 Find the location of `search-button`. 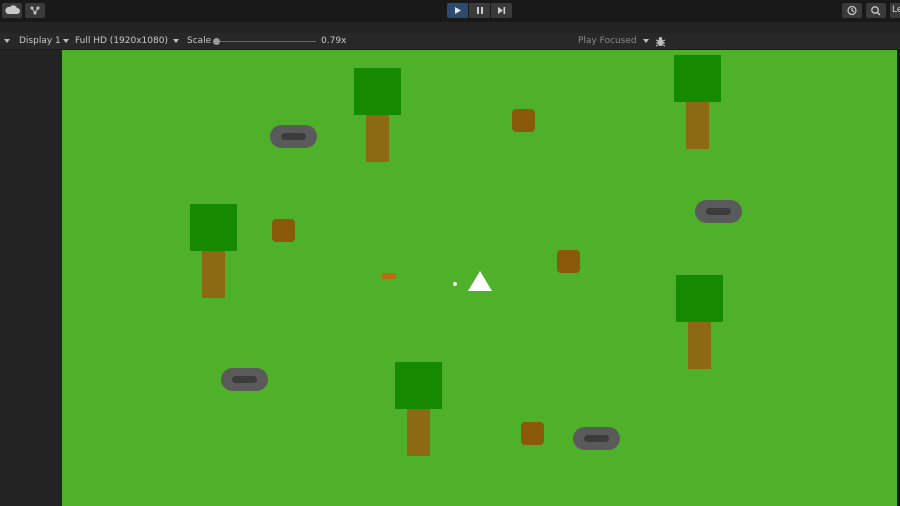

search-button is located at coordinates (876, 10).